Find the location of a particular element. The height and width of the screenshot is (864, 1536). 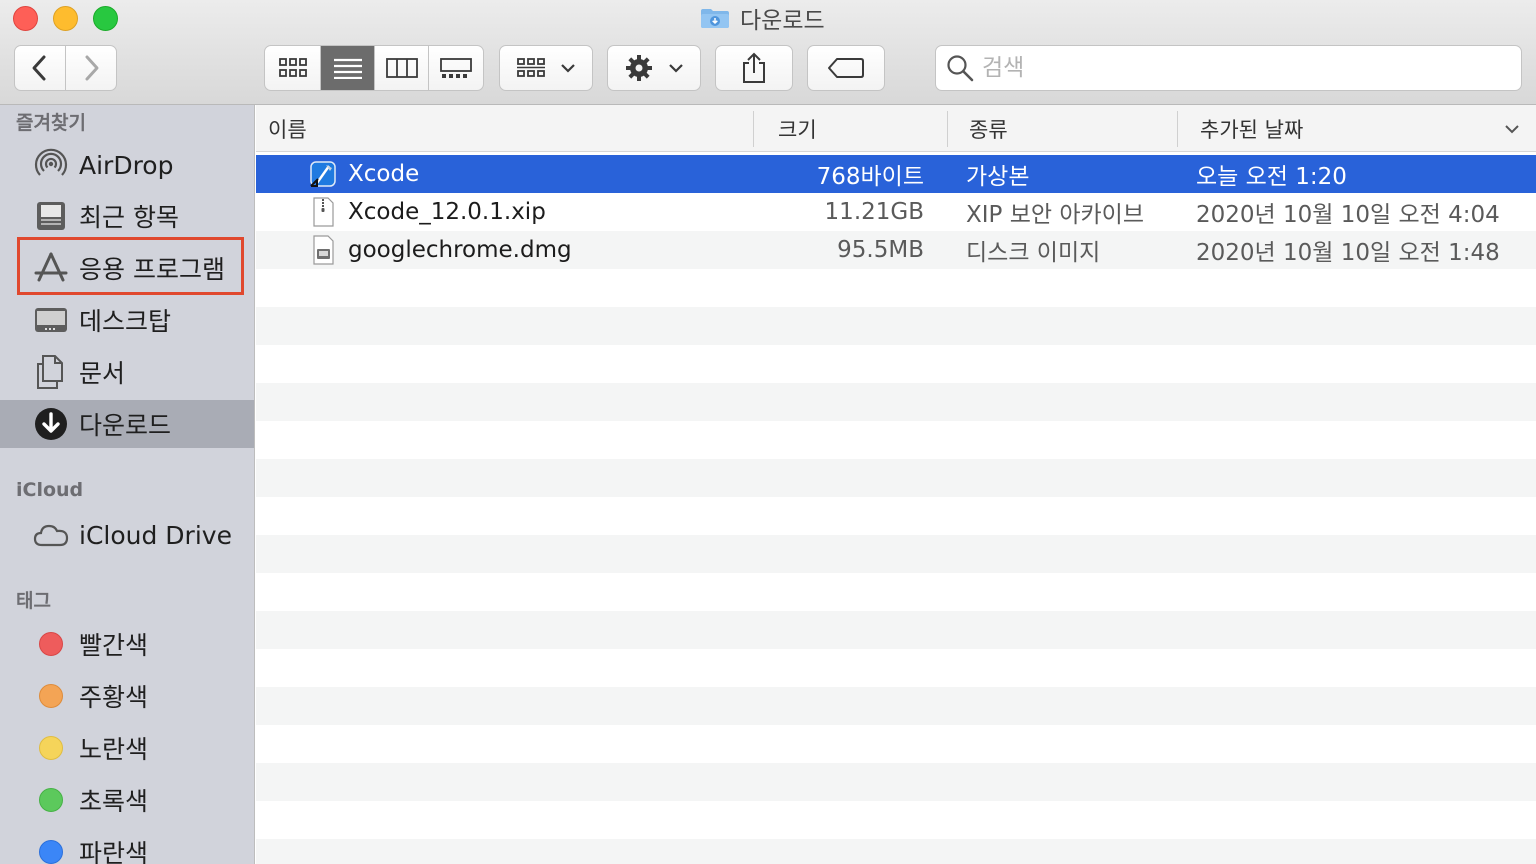

sidebar-tag-blue: 파란색 is located at coordinates (127, 846).